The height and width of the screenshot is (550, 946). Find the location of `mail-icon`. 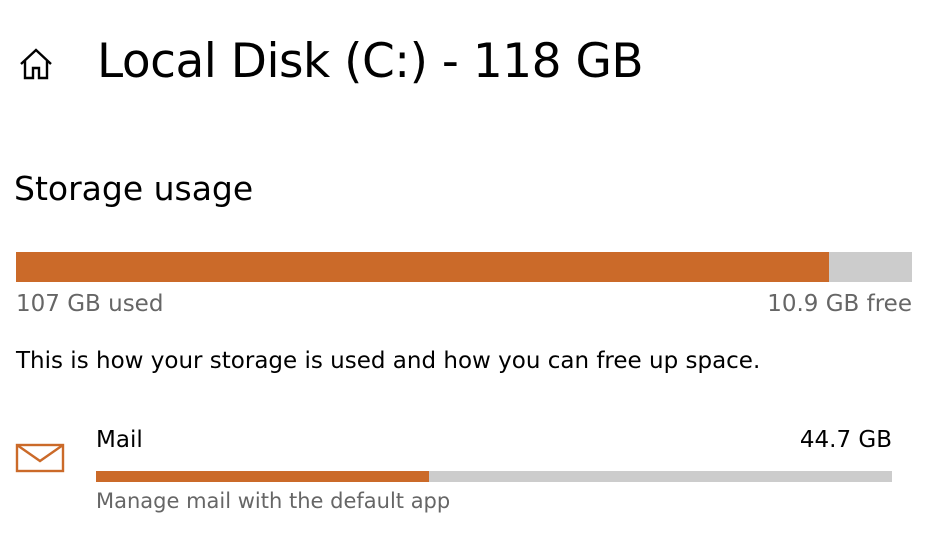

mail-icon is located at coordinates (40, 458).